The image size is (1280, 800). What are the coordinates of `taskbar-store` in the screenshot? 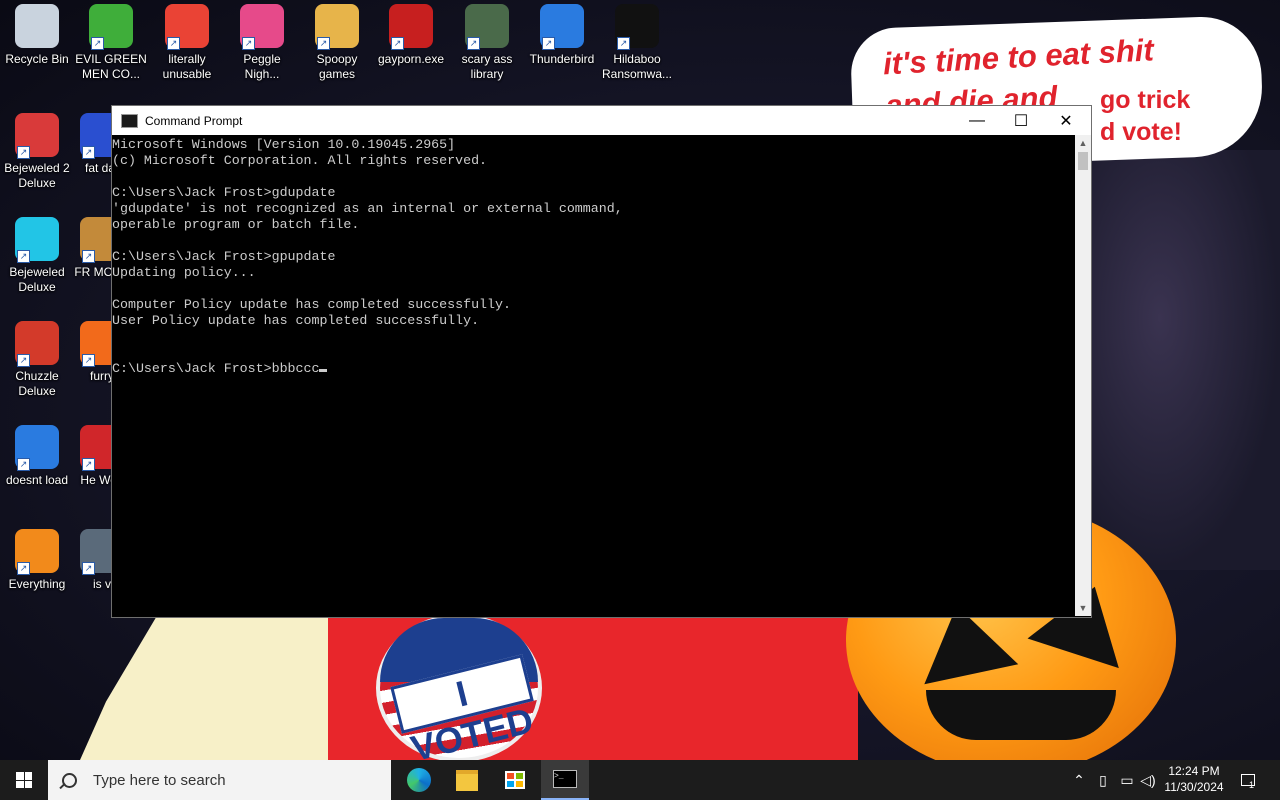 It's located at (515, 780).